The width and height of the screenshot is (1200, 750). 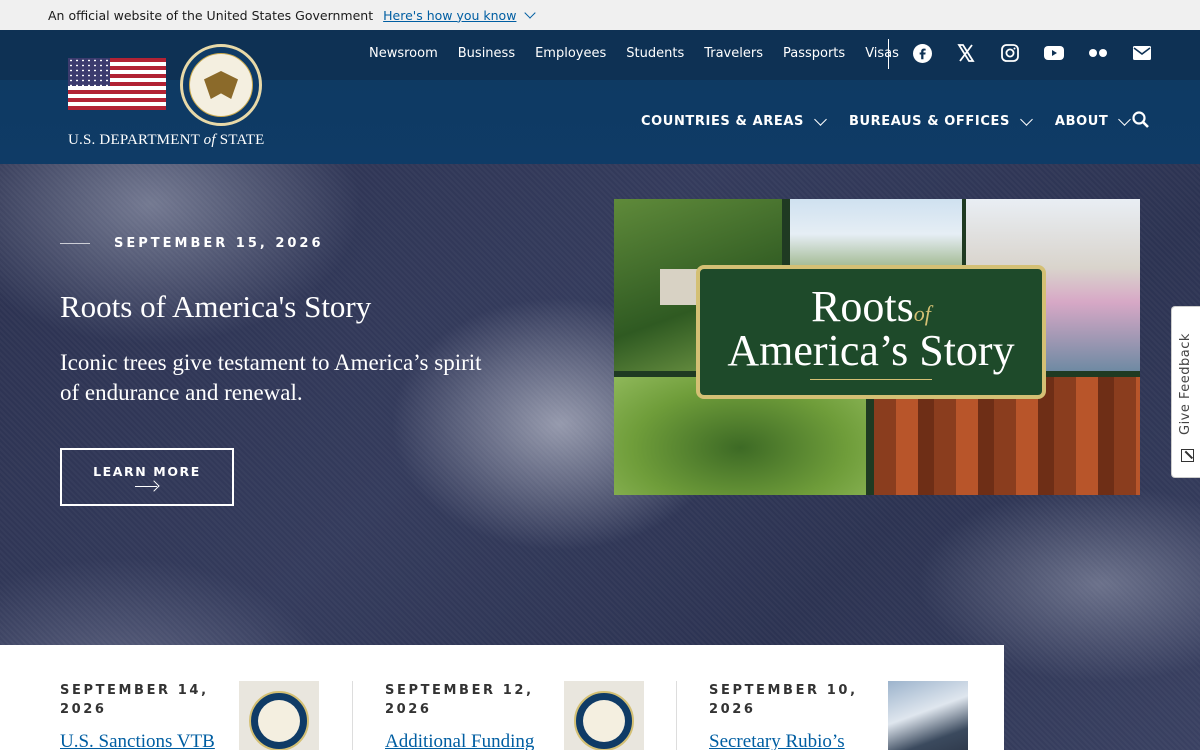 What do you see at coordinates (966, 53) in the screenshot?
I see `x-icon` at bounding box center [966, 53].